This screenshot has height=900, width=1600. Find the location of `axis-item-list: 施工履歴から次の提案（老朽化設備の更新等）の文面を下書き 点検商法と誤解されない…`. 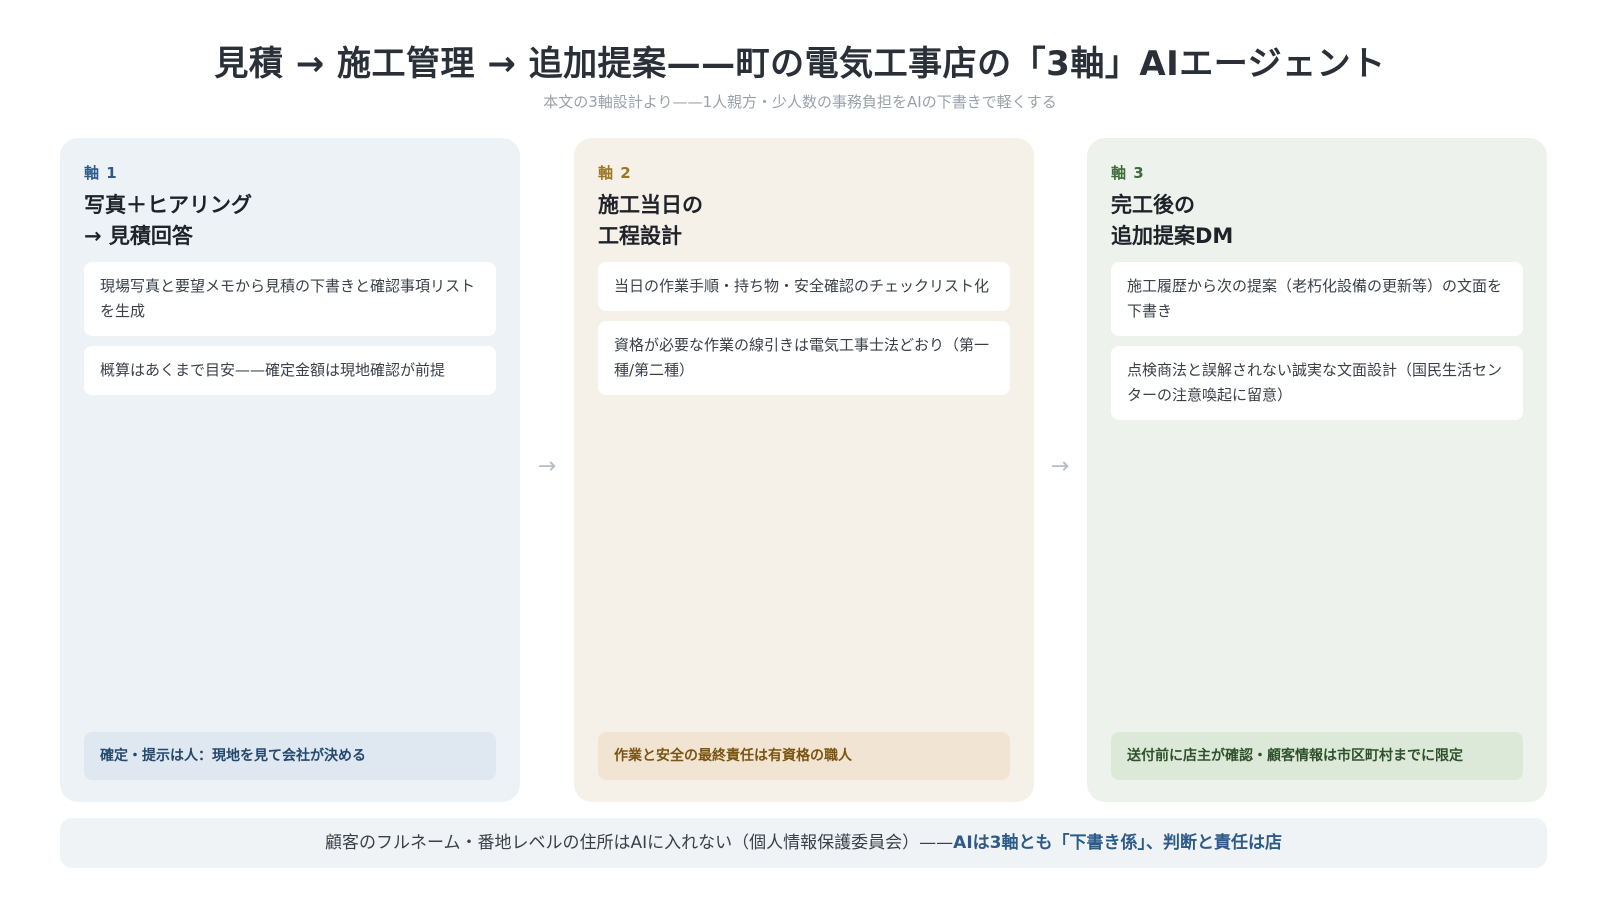

axis-item-list: 施工履歴から次の提案（老朽化設備の更新等）の文面を下書き 点検商法と誤解されない… is located at coordinates (1317, 346).